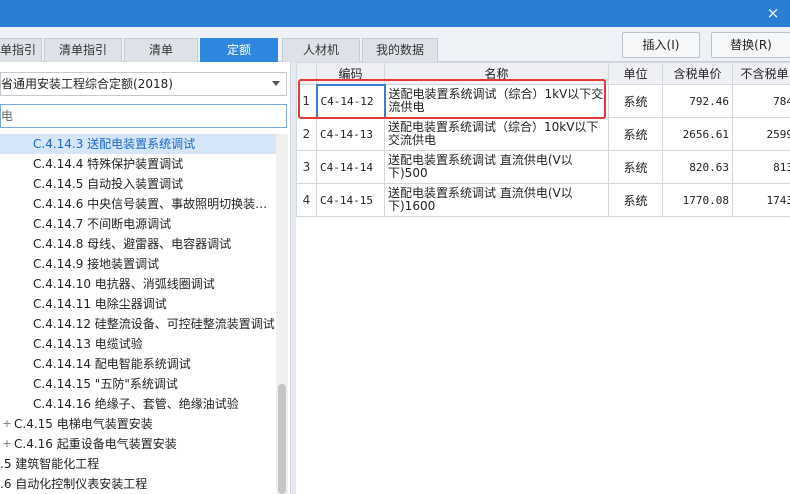 Image resolution: width=790 pixels, height=494 pixels. What do you see at coordinates (87, 84) in the screenshot?
I see `quota-library-value: 省通用安装工程综合定额(2018)` at bounding box center [87, 84].